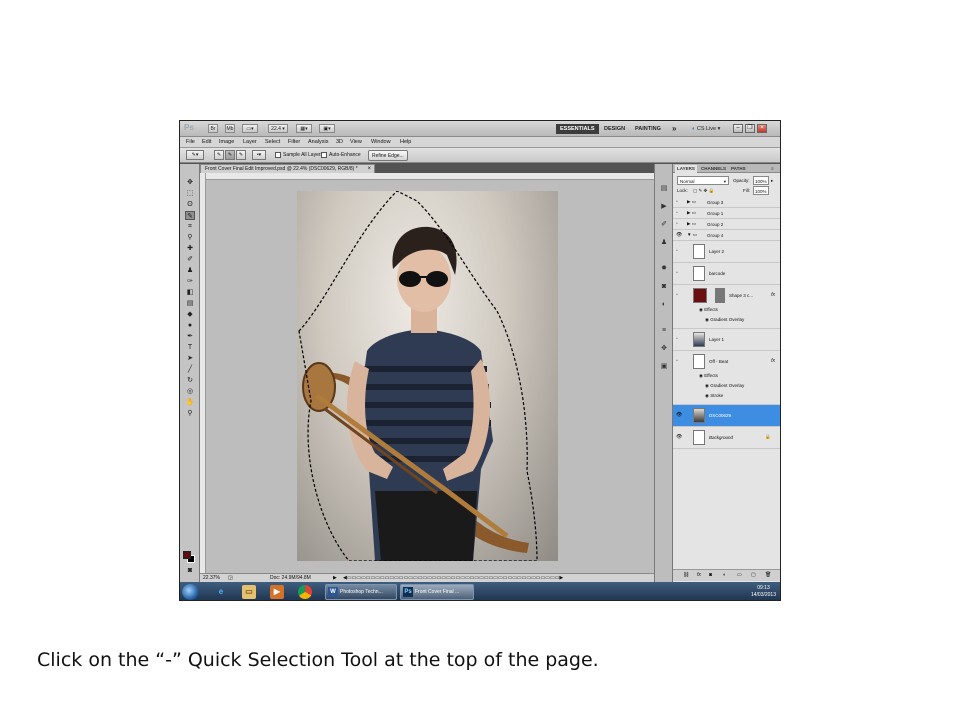 The width and height of the screenshot is (960, 720). Describe the element at coordinates (703, 180) in the screenshot. I see `blend-mode-dropdown: Normal ▾` at that location.